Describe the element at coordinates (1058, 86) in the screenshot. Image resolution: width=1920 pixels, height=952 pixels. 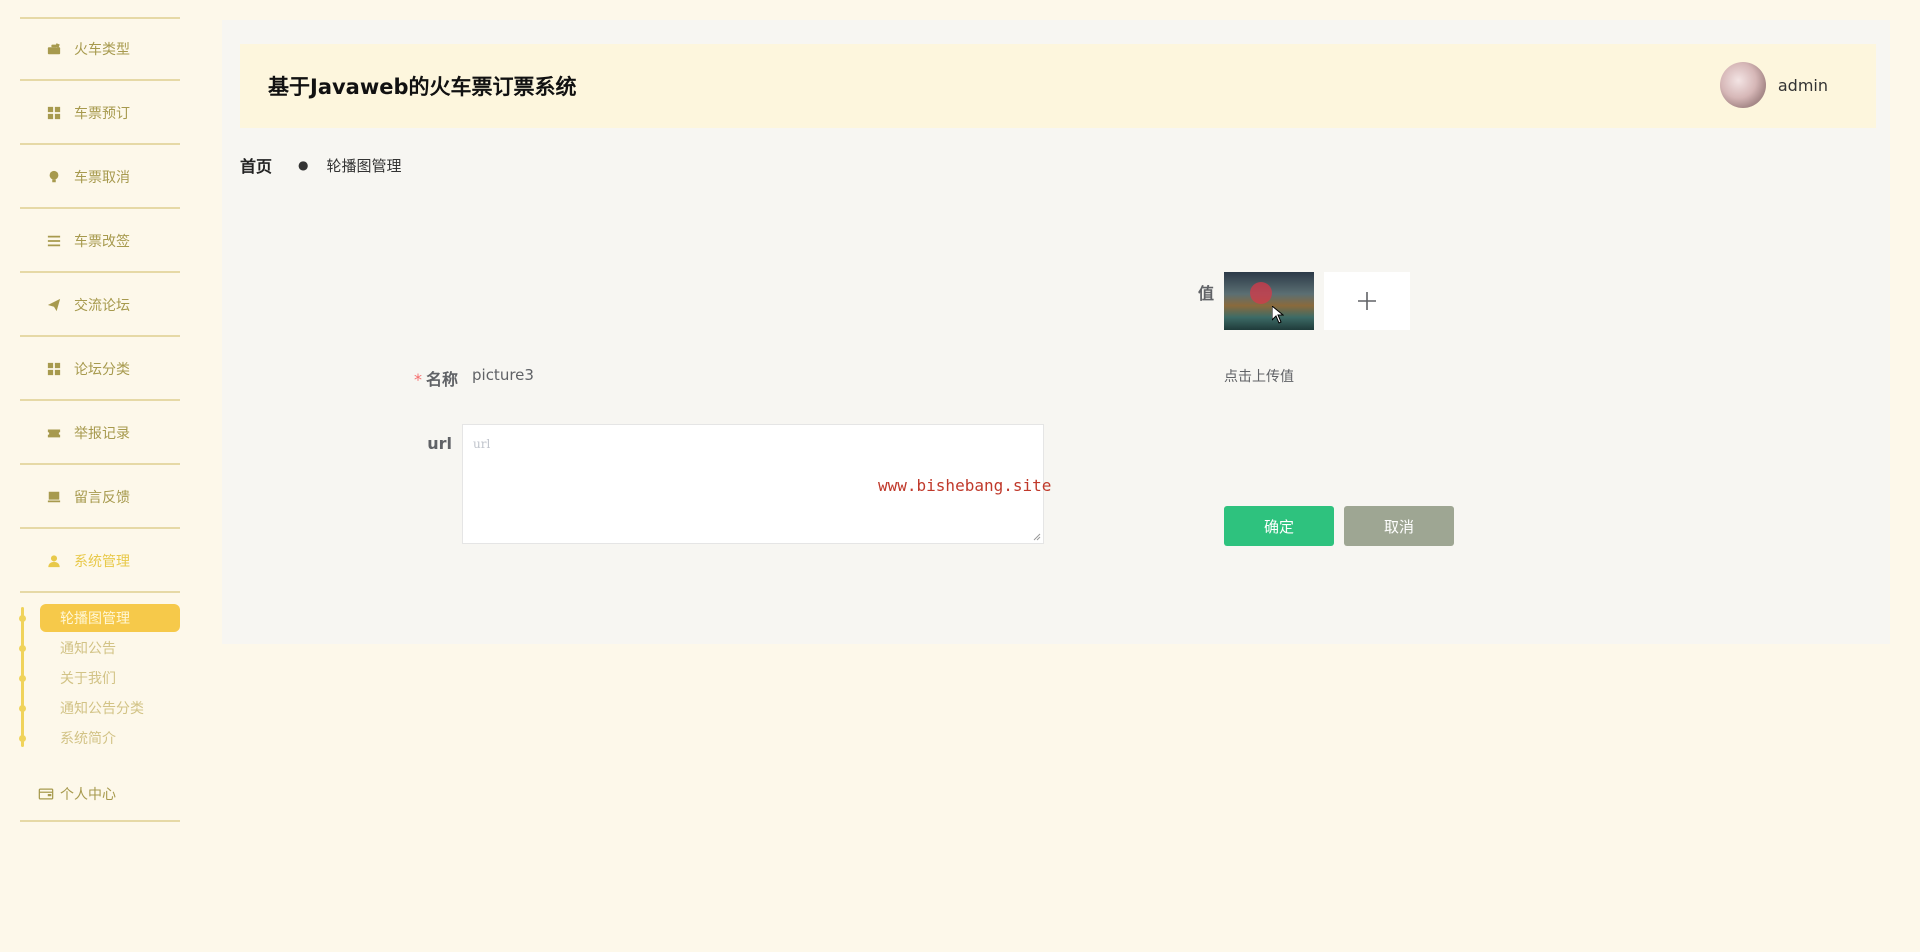
I see `page-header: 基于Javaweb的火车票订票系统 admin` at that location.